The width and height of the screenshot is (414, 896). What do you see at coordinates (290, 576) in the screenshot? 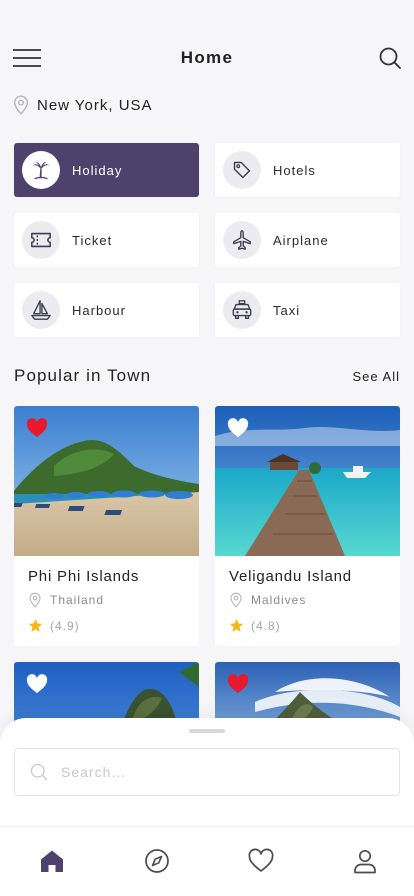
I see `destination-title: Veligandu Island` at bounding box center [290, 576].